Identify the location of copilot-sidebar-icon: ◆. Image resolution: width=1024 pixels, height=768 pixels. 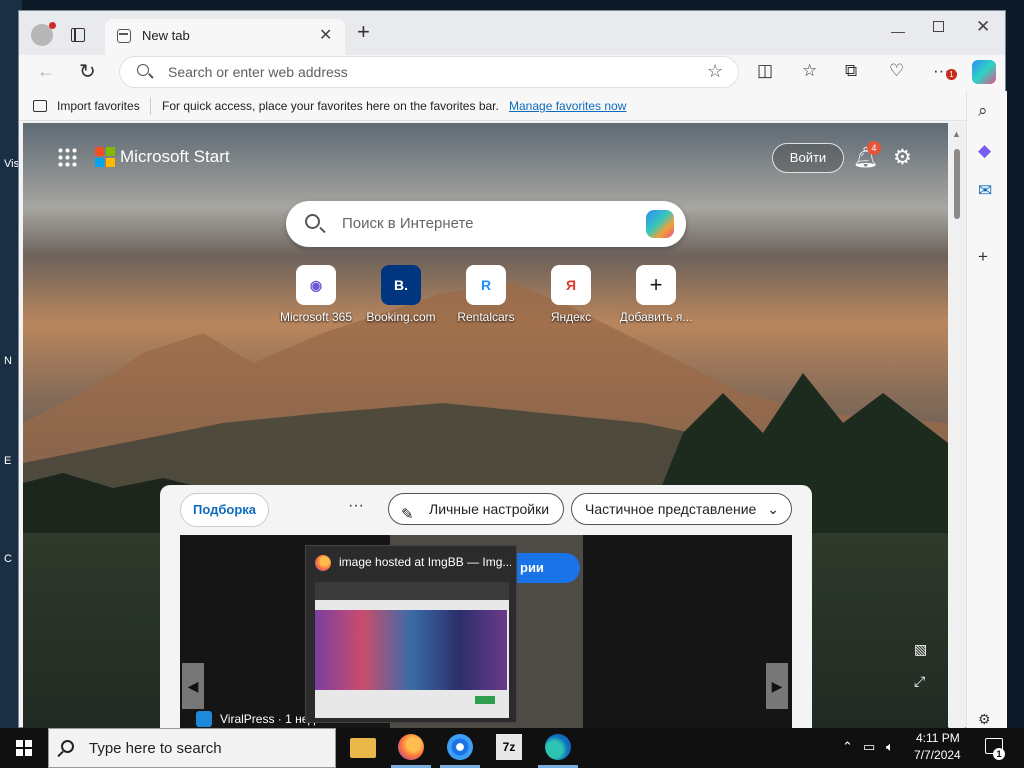
(984, 151).